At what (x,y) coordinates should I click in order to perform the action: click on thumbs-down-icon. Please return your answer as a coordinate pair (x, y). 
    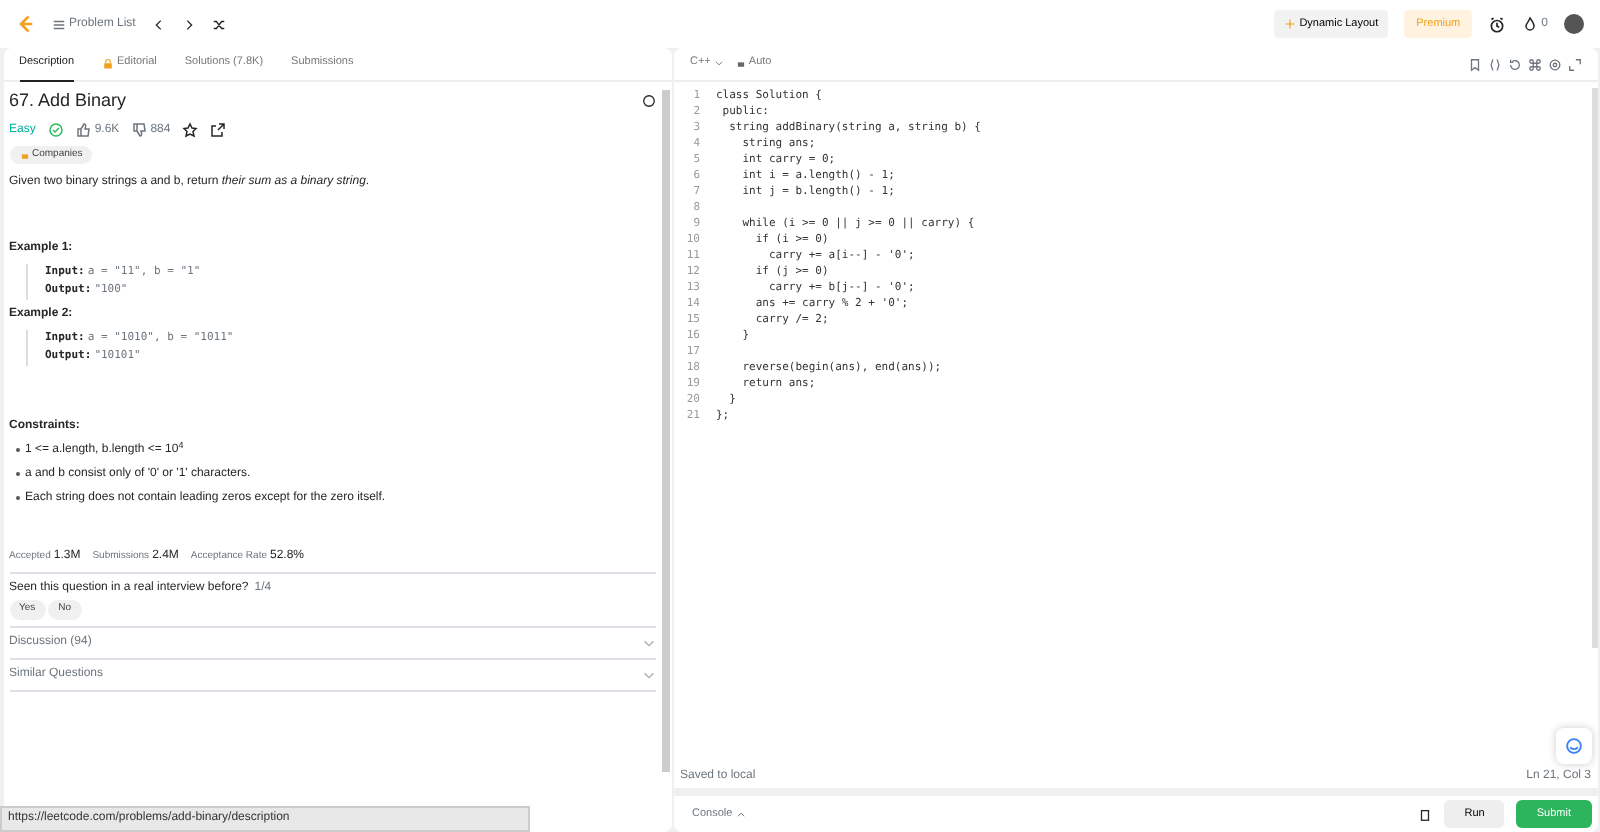
    Looking at the image, I should click on (139, 130).